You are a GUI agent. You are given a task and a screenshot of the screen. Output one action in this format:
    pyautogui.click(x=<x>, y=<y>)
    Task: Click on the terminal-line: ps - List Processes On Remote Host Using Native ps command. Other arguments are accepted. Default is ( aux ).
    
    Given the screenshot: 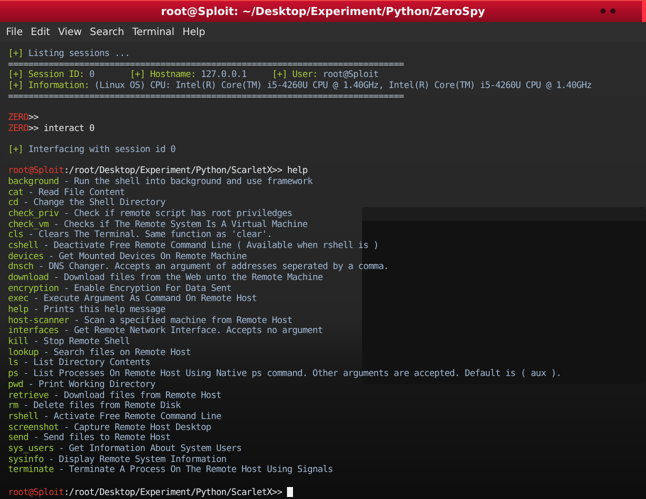 What is the action you would take?
    pyautogui.click(x=285, y=374)
    